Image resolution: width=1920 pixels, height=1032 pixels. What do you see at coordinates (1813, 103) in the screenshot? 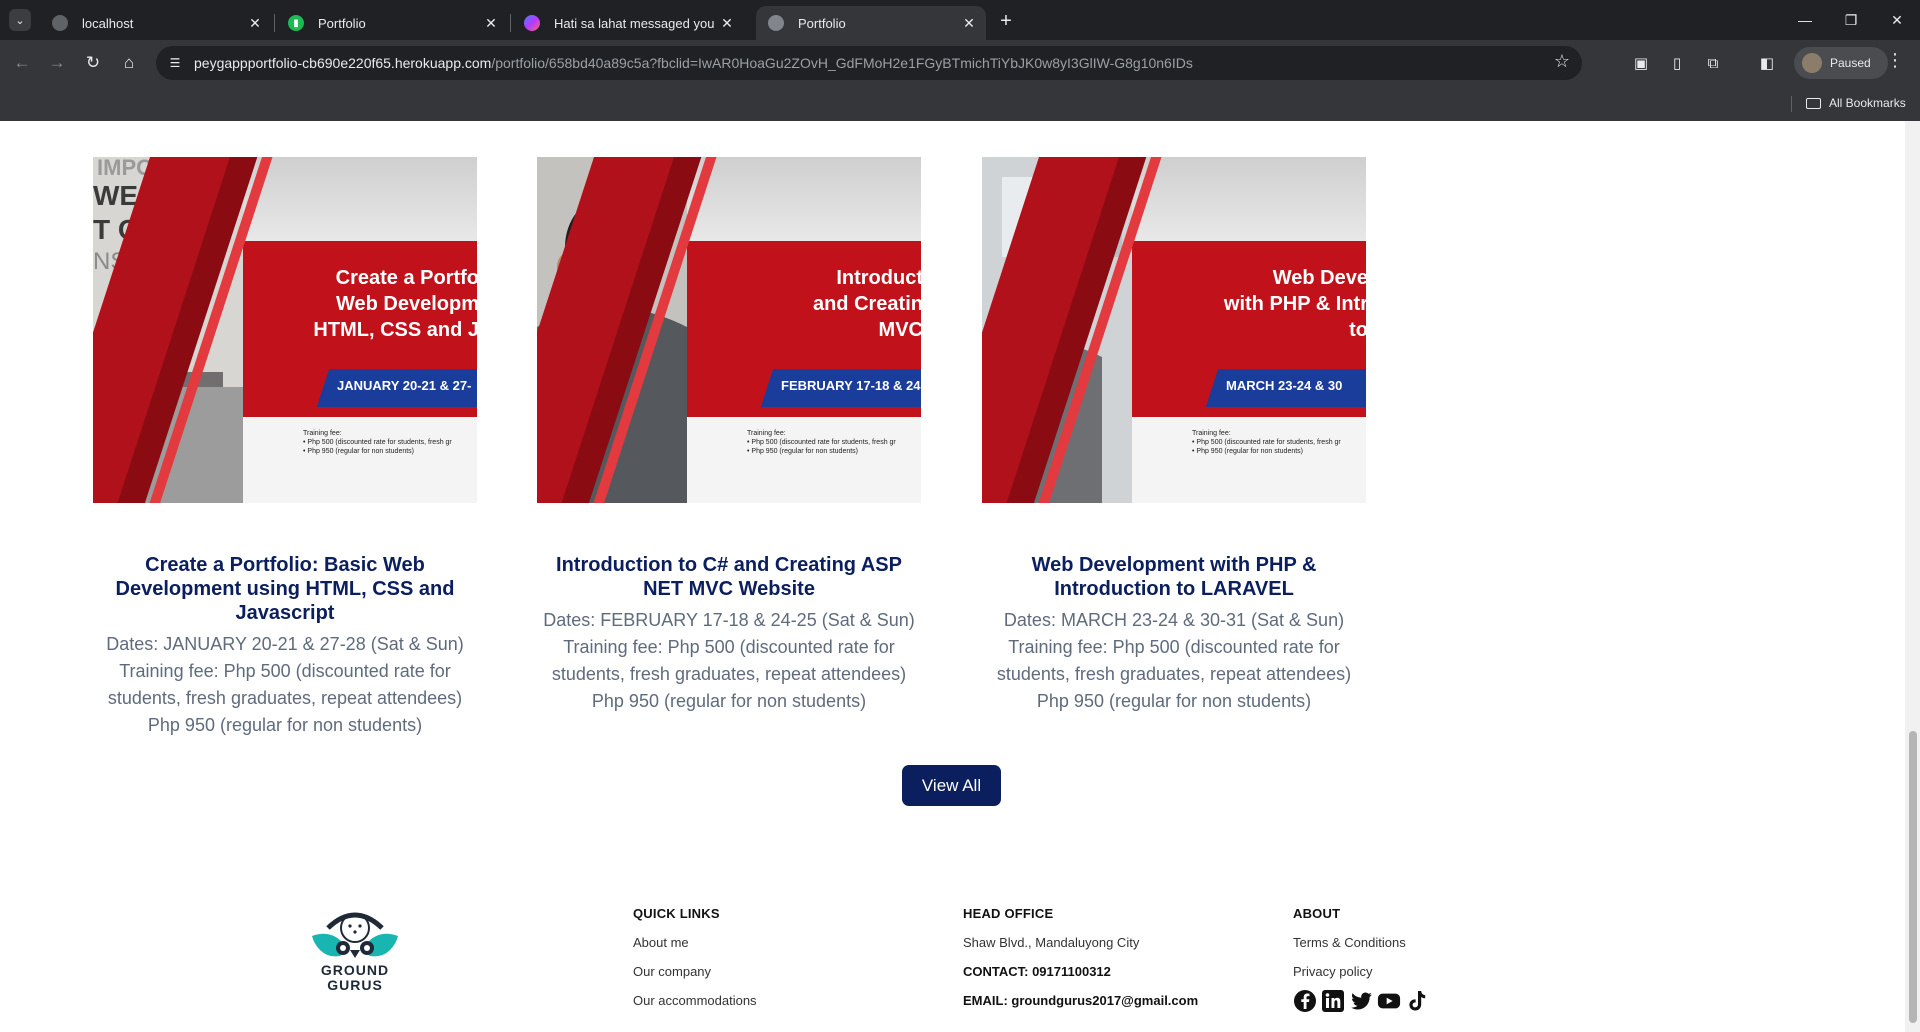
I see `folder-icon` at bounding box center [1813, 103].